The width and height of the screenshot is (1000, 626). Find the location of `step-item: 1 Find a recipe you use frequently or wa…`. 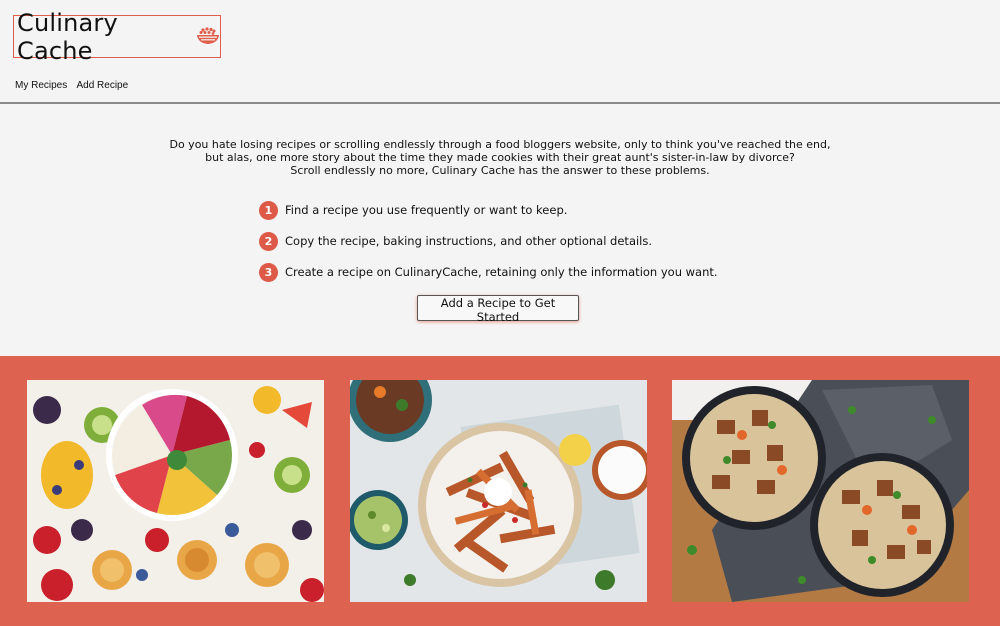

step-item: 1 Find a recipe you use frequently or wa… is located at coordinates (488, 210).